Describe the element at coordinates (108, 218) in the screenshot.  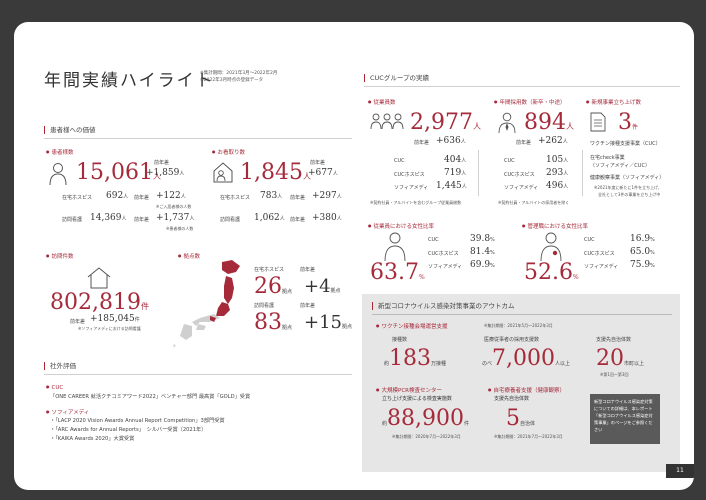
I see `patients-row-value: 14,369人` at that location.